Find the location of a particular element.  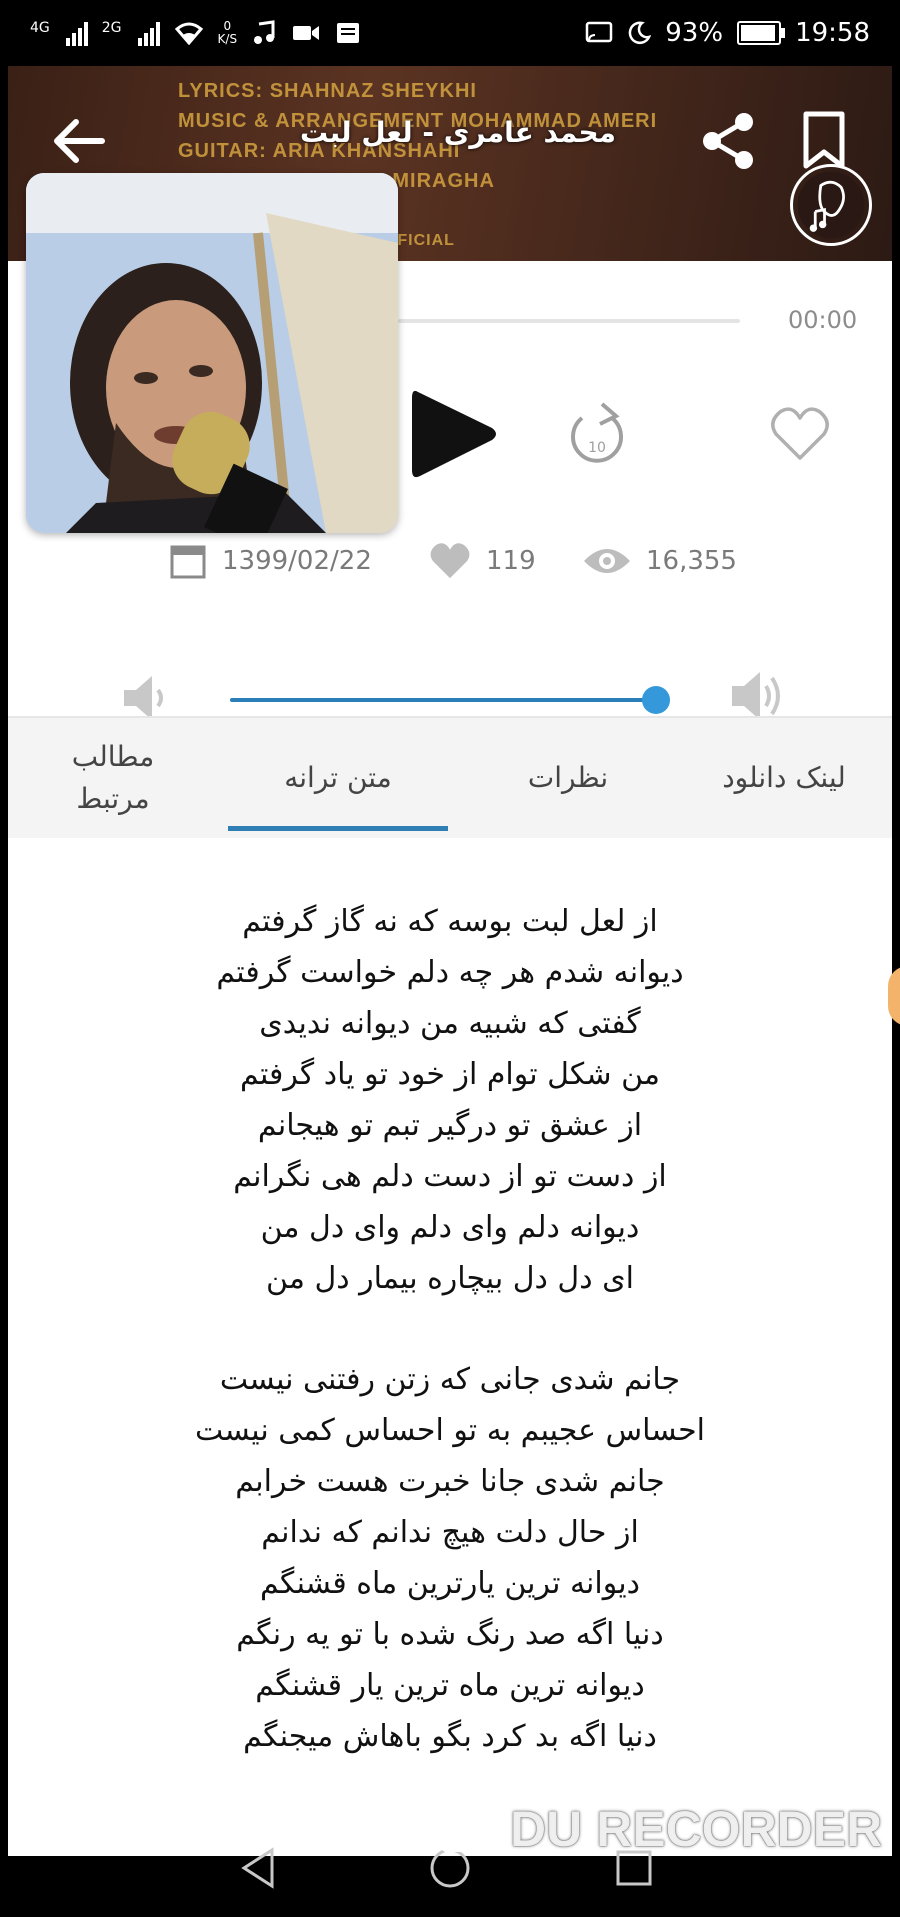

clock: 19:58 is located at coordinates (832, 33).